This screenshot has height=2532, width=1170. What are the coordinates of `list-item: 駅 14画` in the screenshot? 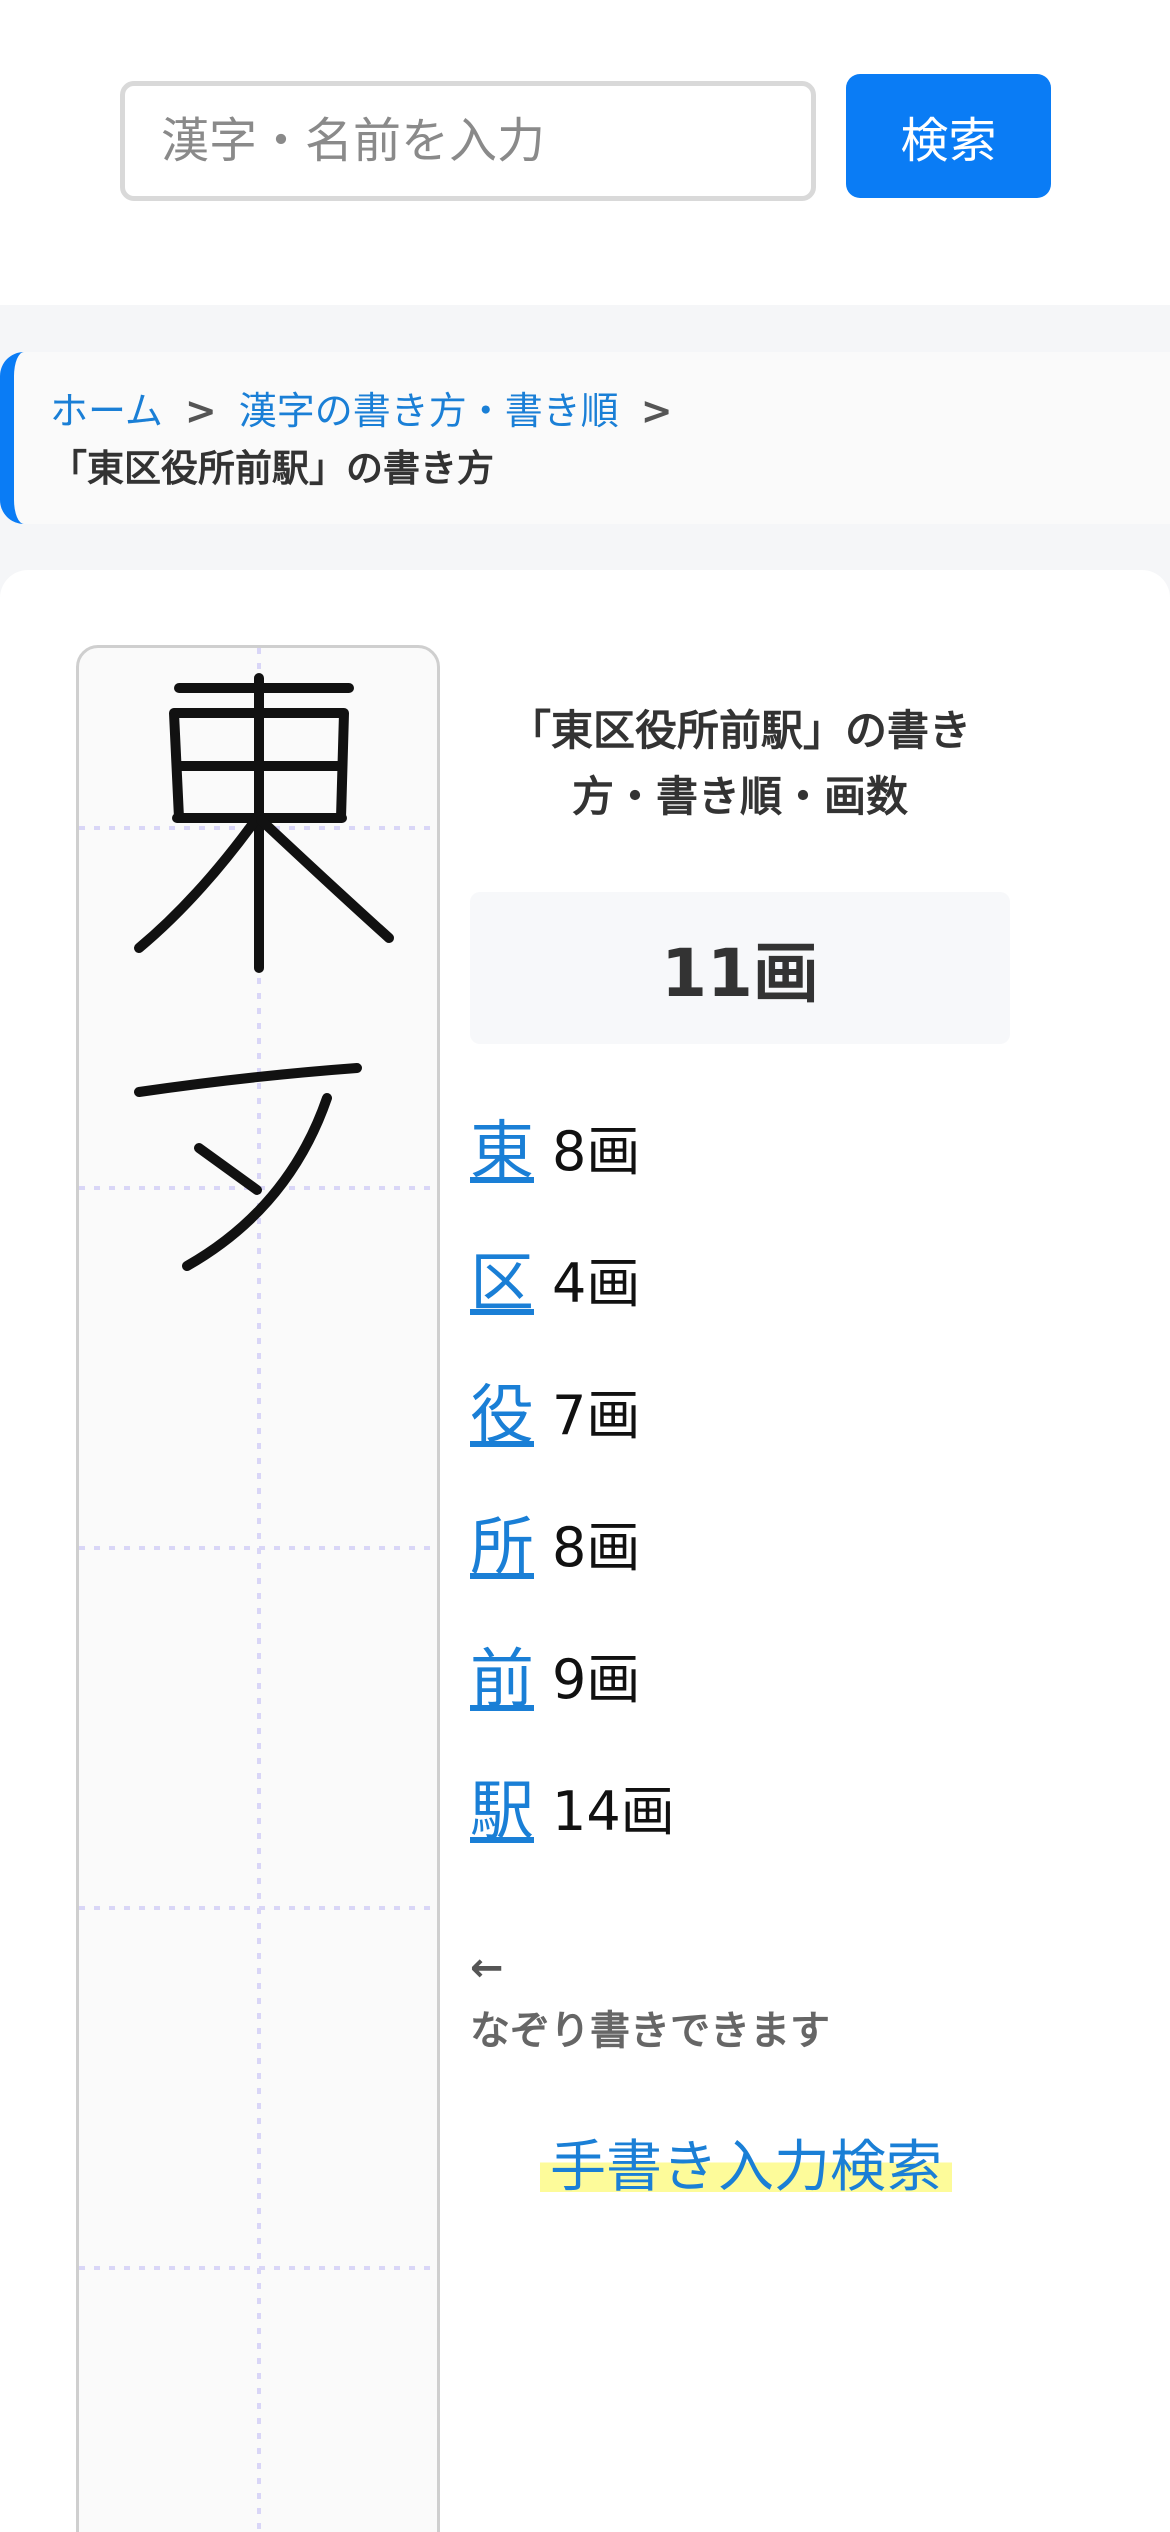 It's located at (750, 1806).